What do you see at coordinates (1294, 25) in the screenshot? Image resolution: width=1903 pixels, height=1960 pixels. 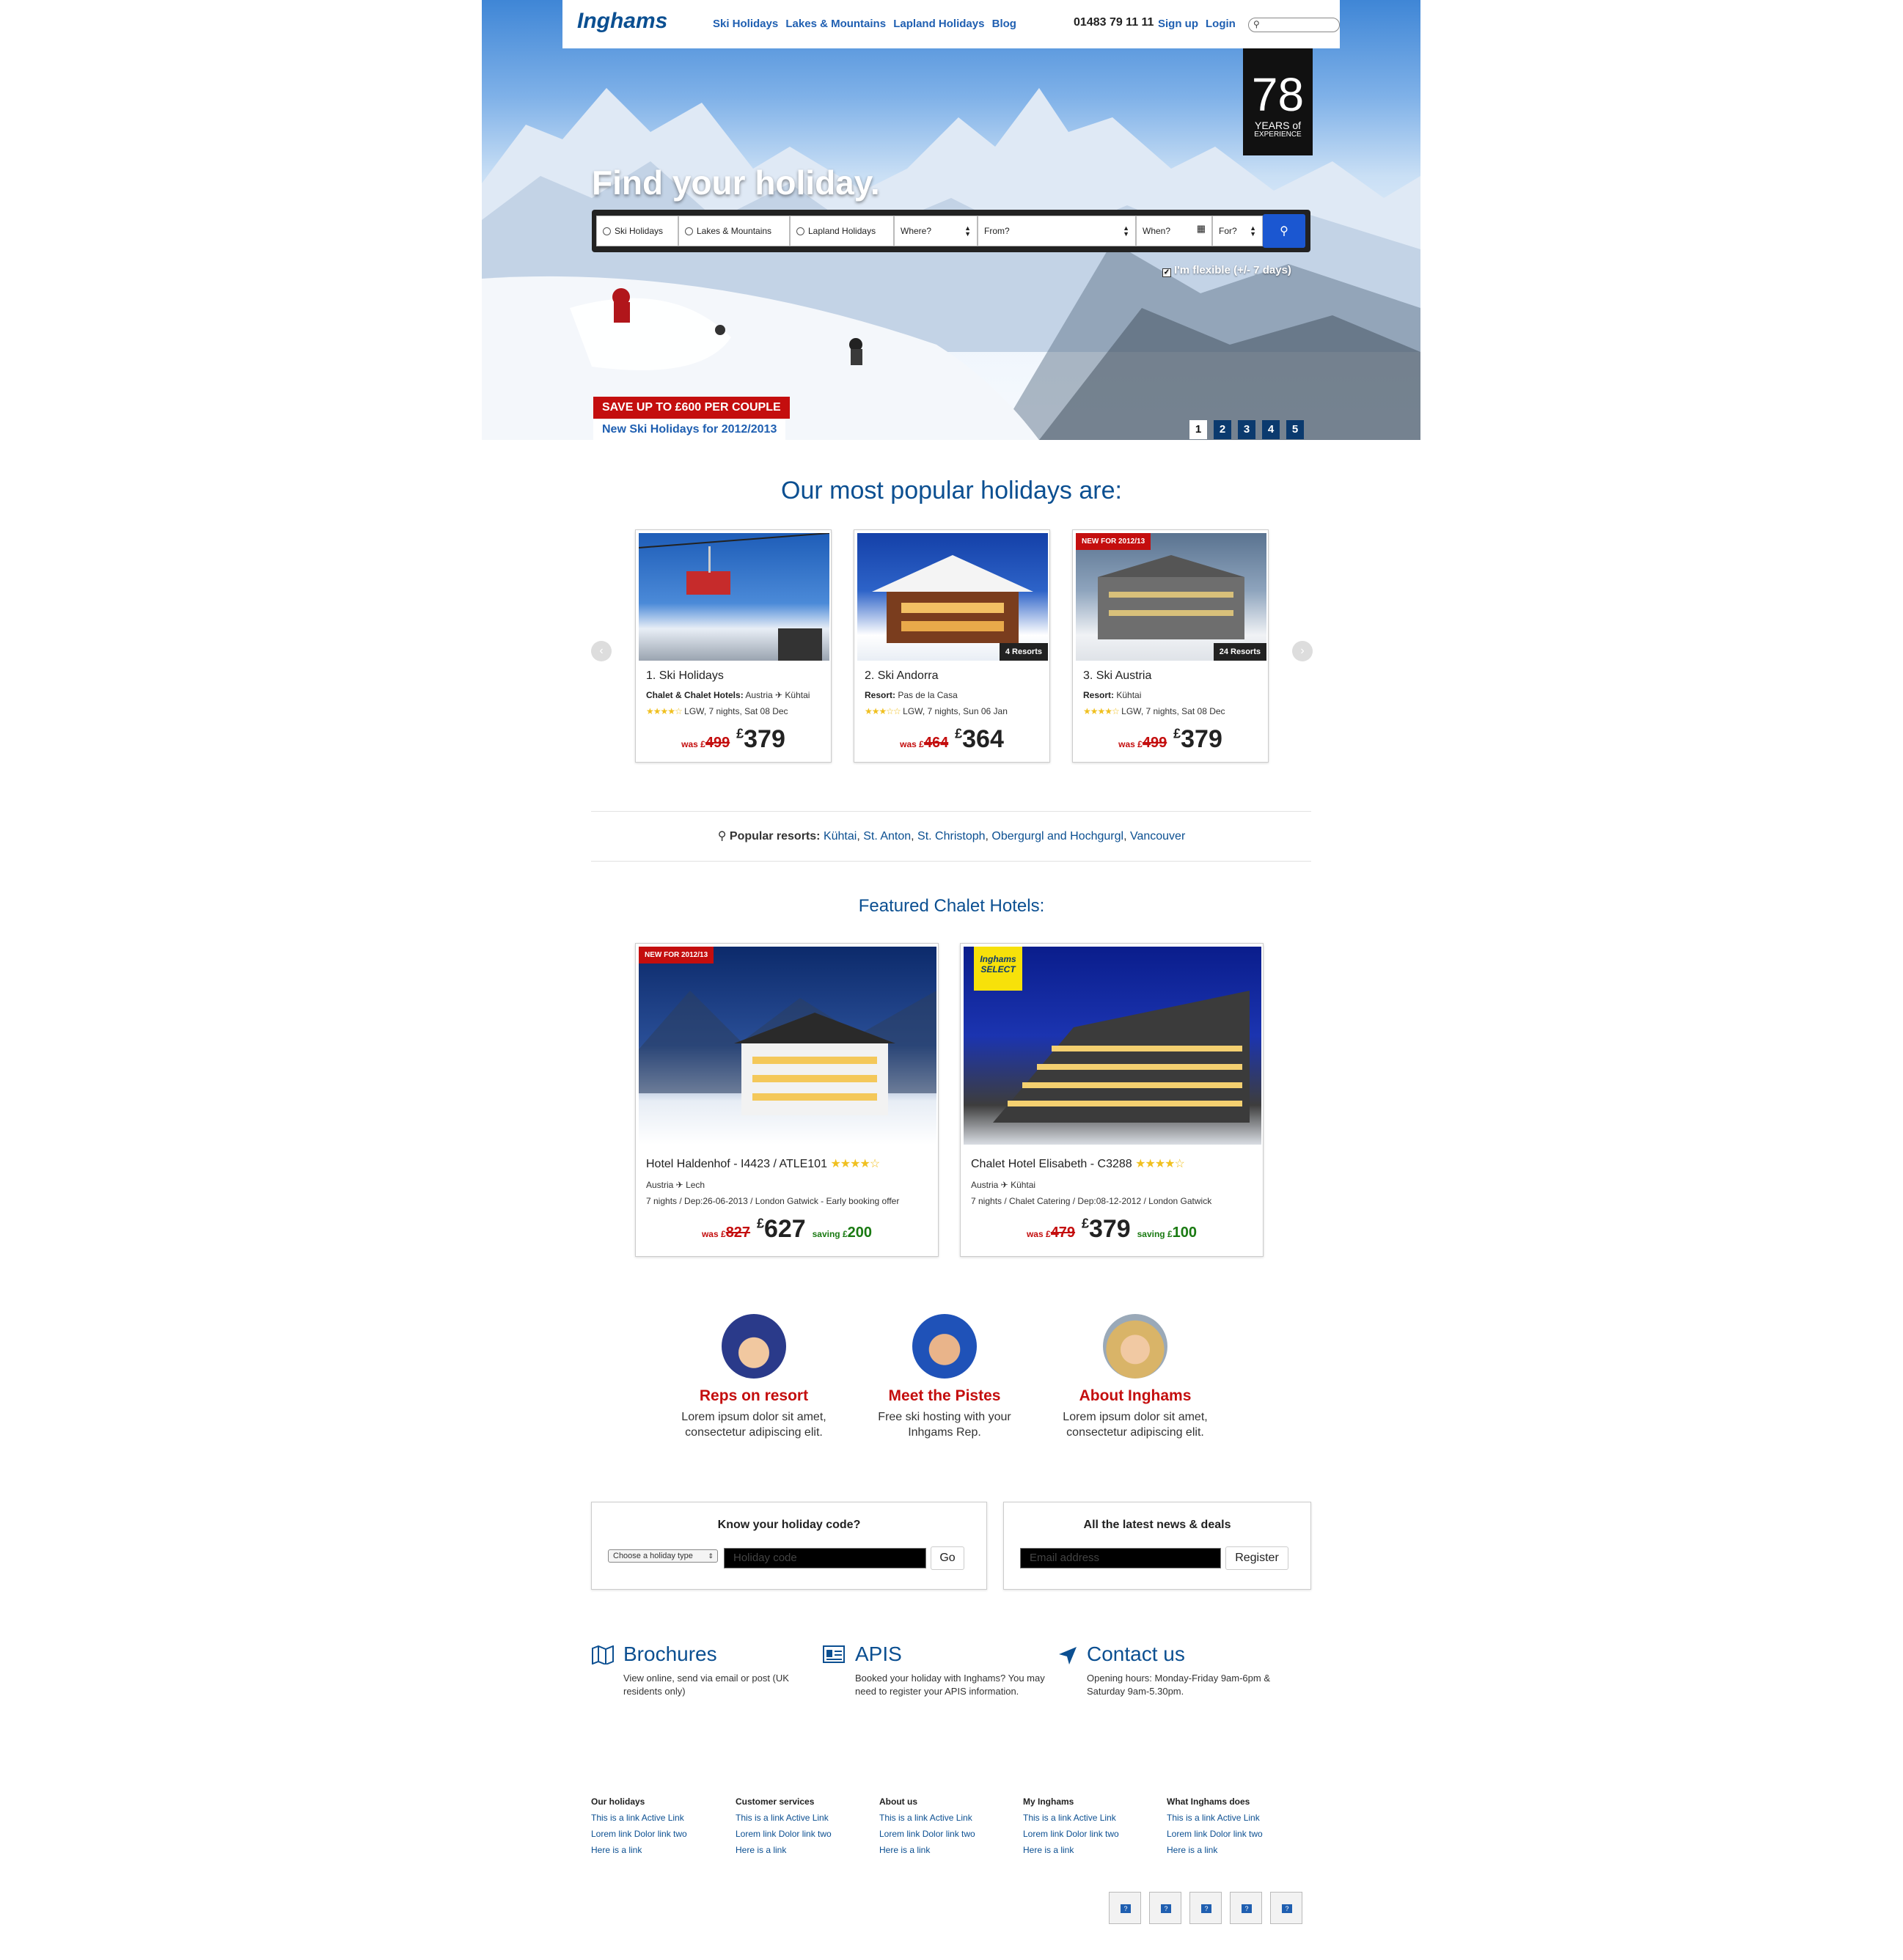 I see `search-input: ⚲` at bounding box center [1294, 25].